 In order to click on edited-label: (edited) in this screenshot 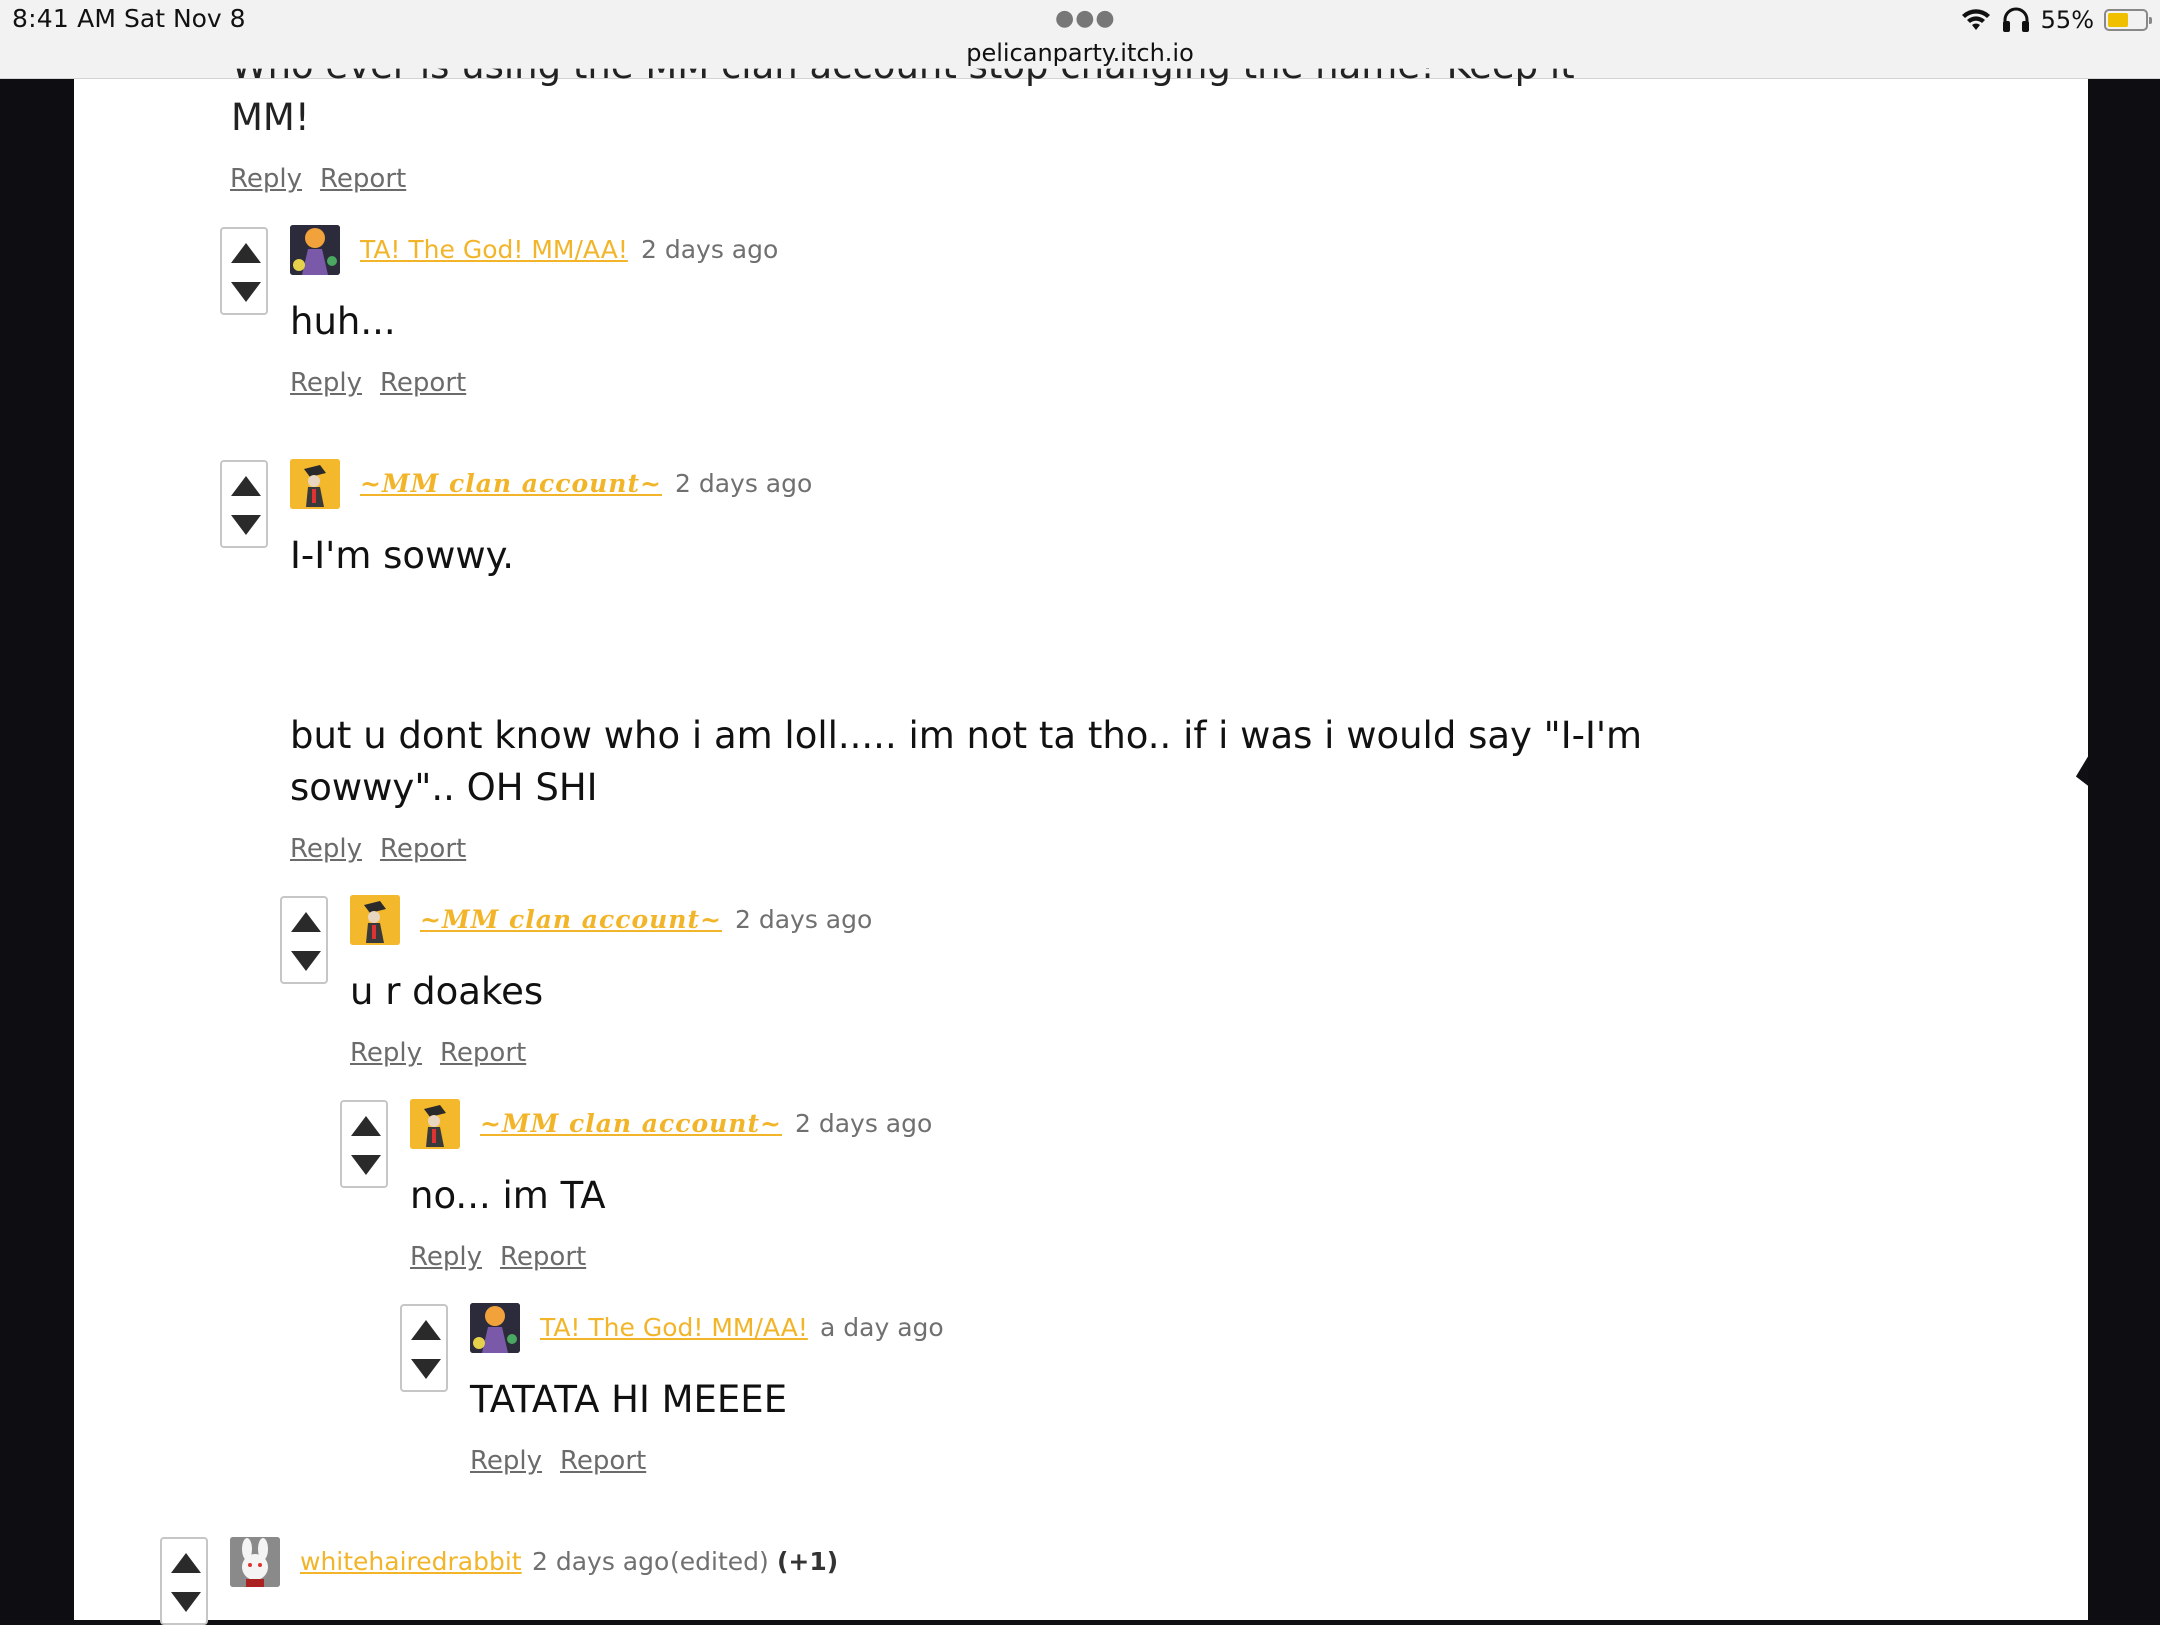, I will do `click(719, 1561)`.